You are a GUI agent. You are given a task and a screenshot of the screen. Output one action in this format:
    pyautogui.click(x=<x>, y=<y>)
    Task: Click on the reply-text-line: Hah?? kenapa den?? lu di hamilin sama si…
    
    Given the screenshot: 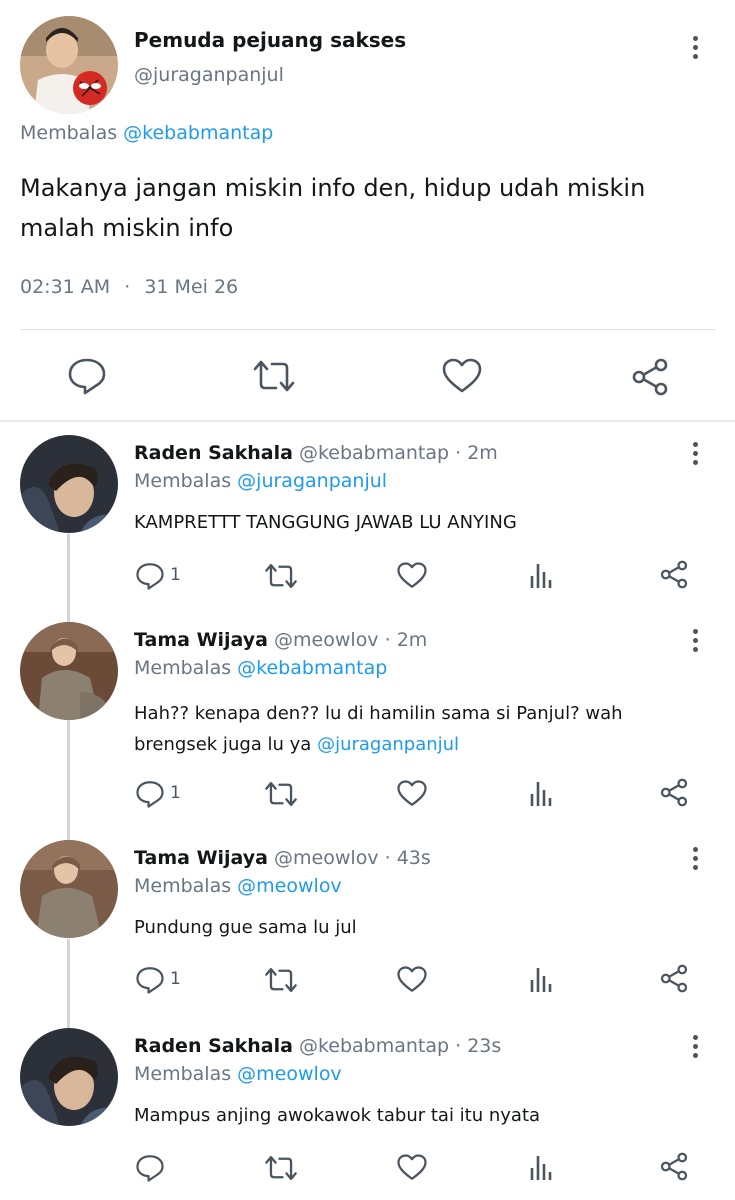 What is the action you would take?
    pyautogui.click(x=378, y=713)
    